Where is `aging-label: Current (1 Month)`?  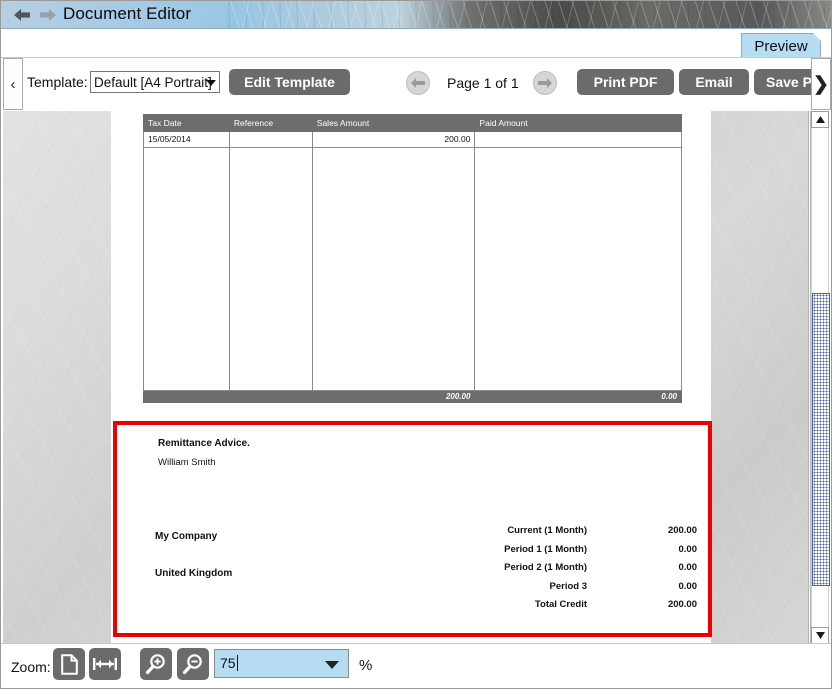 aging-label: Current (1 Month) is located at coordinates (547, 530).